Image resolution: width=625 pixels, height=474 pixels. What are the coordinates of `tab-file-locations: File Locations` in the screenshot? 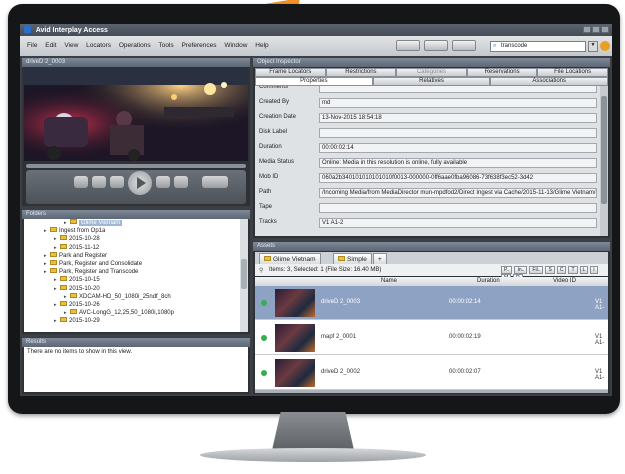 It's located at (572, 72).